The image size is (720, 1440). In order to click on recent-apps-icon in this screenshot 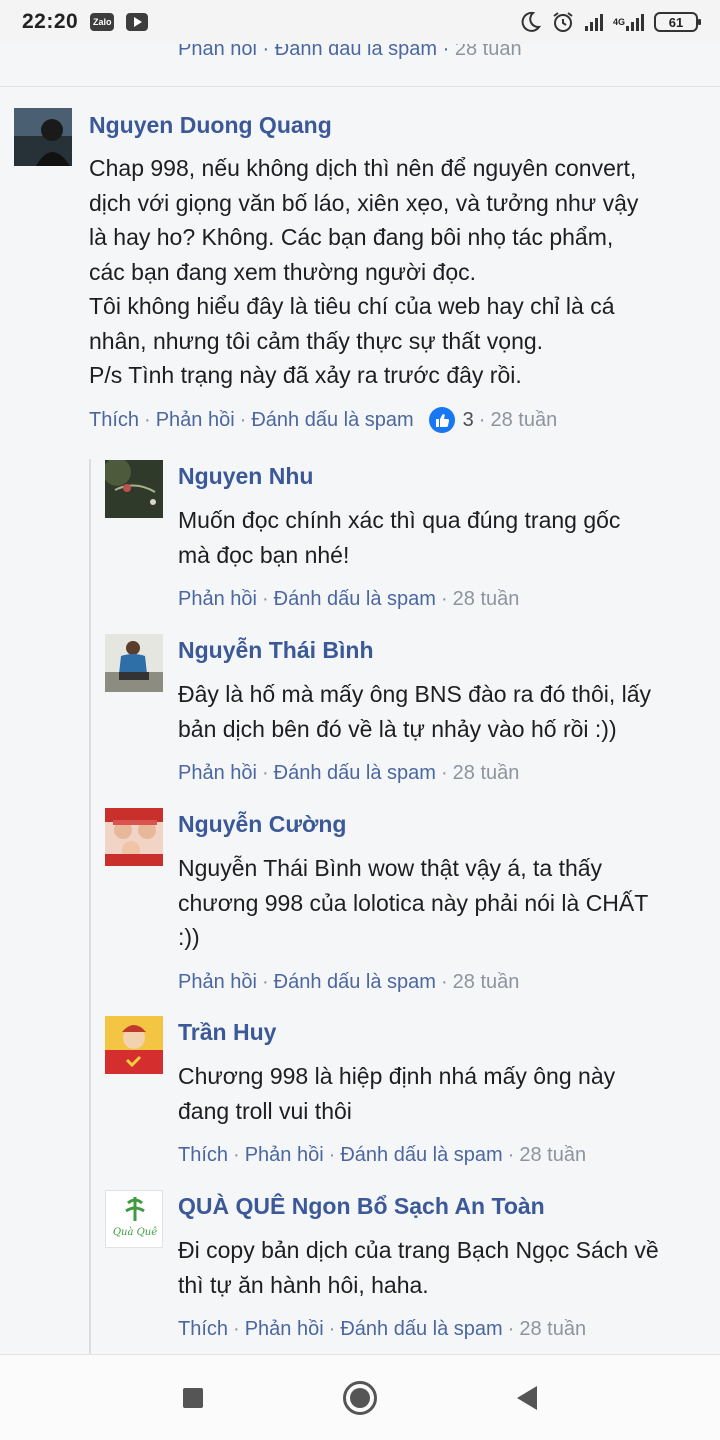, I will do `click(193, 1397)`.